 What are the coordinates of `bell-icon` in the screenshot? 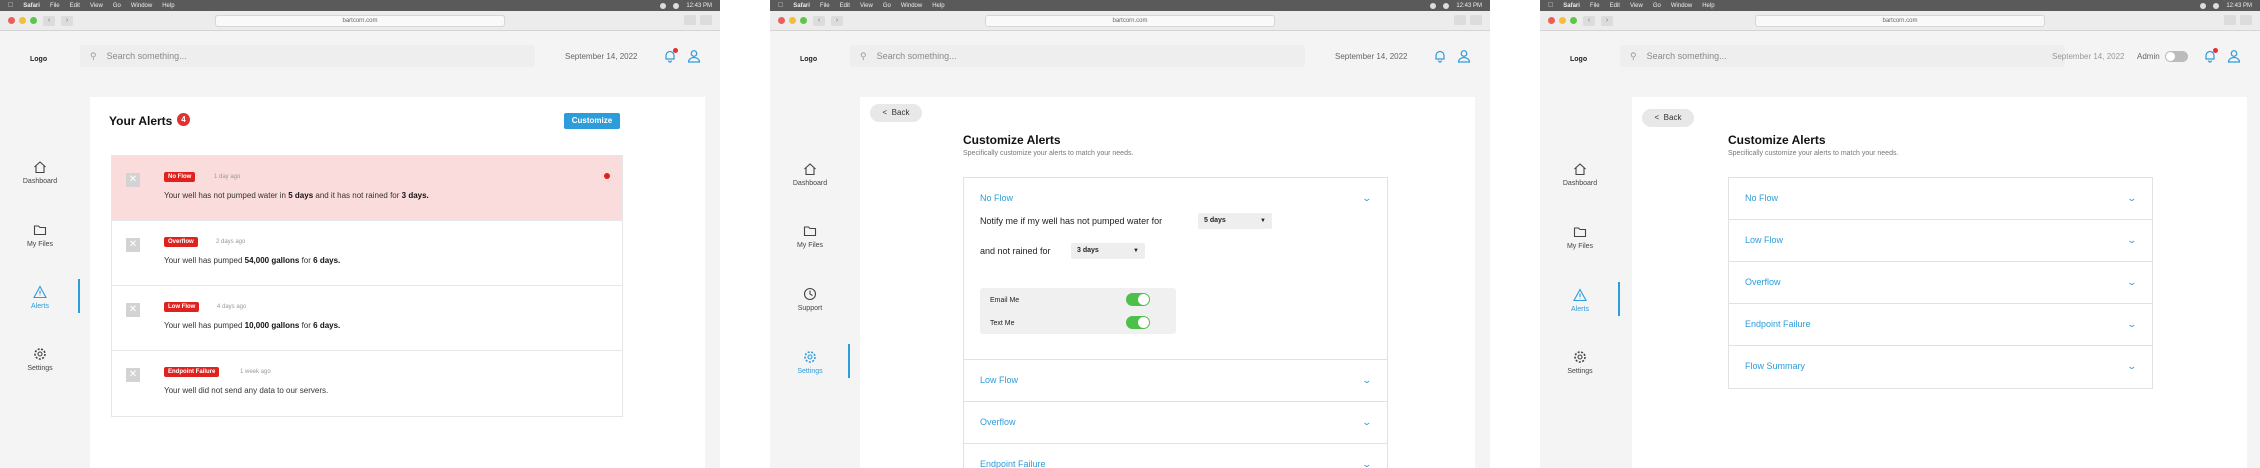 It's located at (1440, 56).